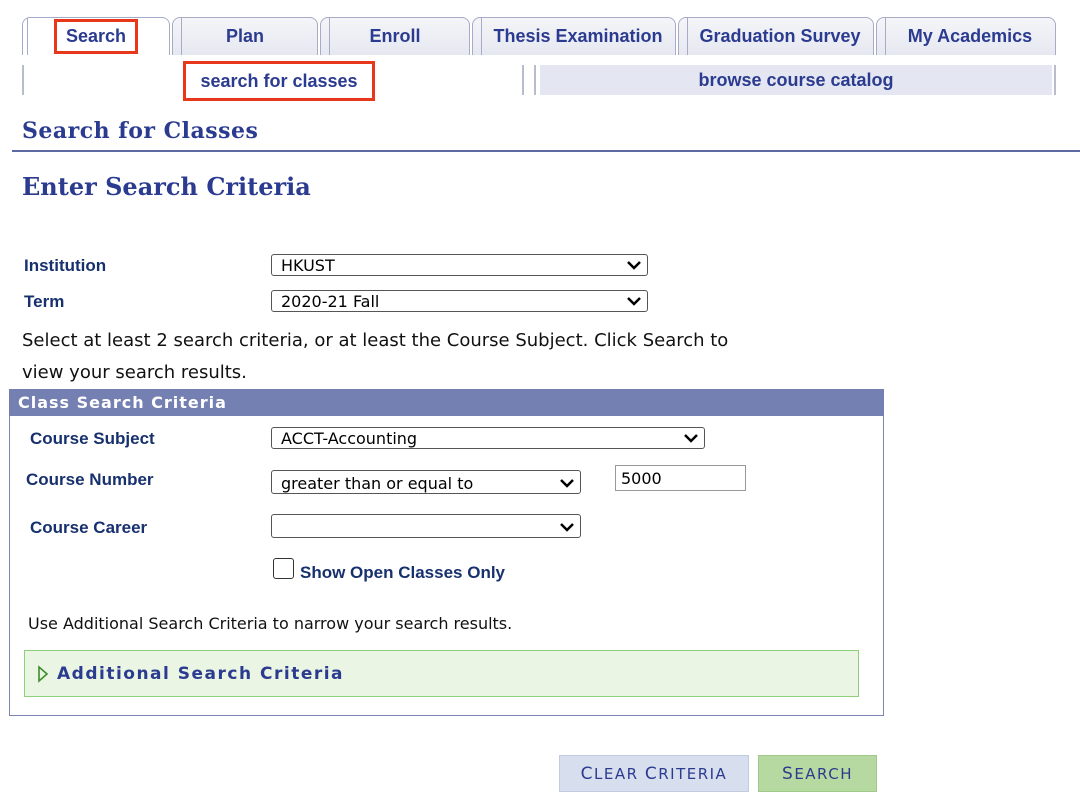 Image resolution: width=1080 pixels, height=806 pixels. What do you see at coordinates (65, 265) in the screenshot?
I see `institution-label: Institution` at bounding box center [65, 265].